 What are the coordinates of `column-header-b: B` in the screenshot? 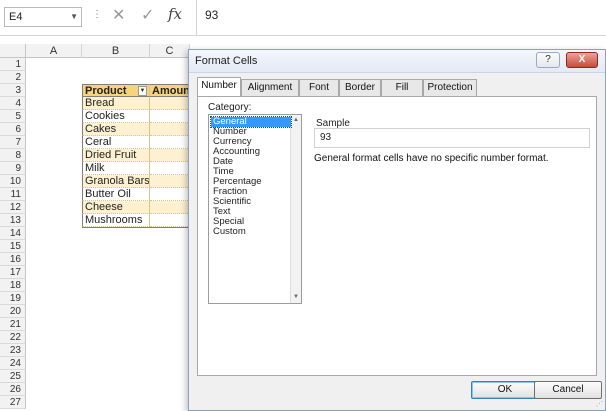 It's located at (116, 51).